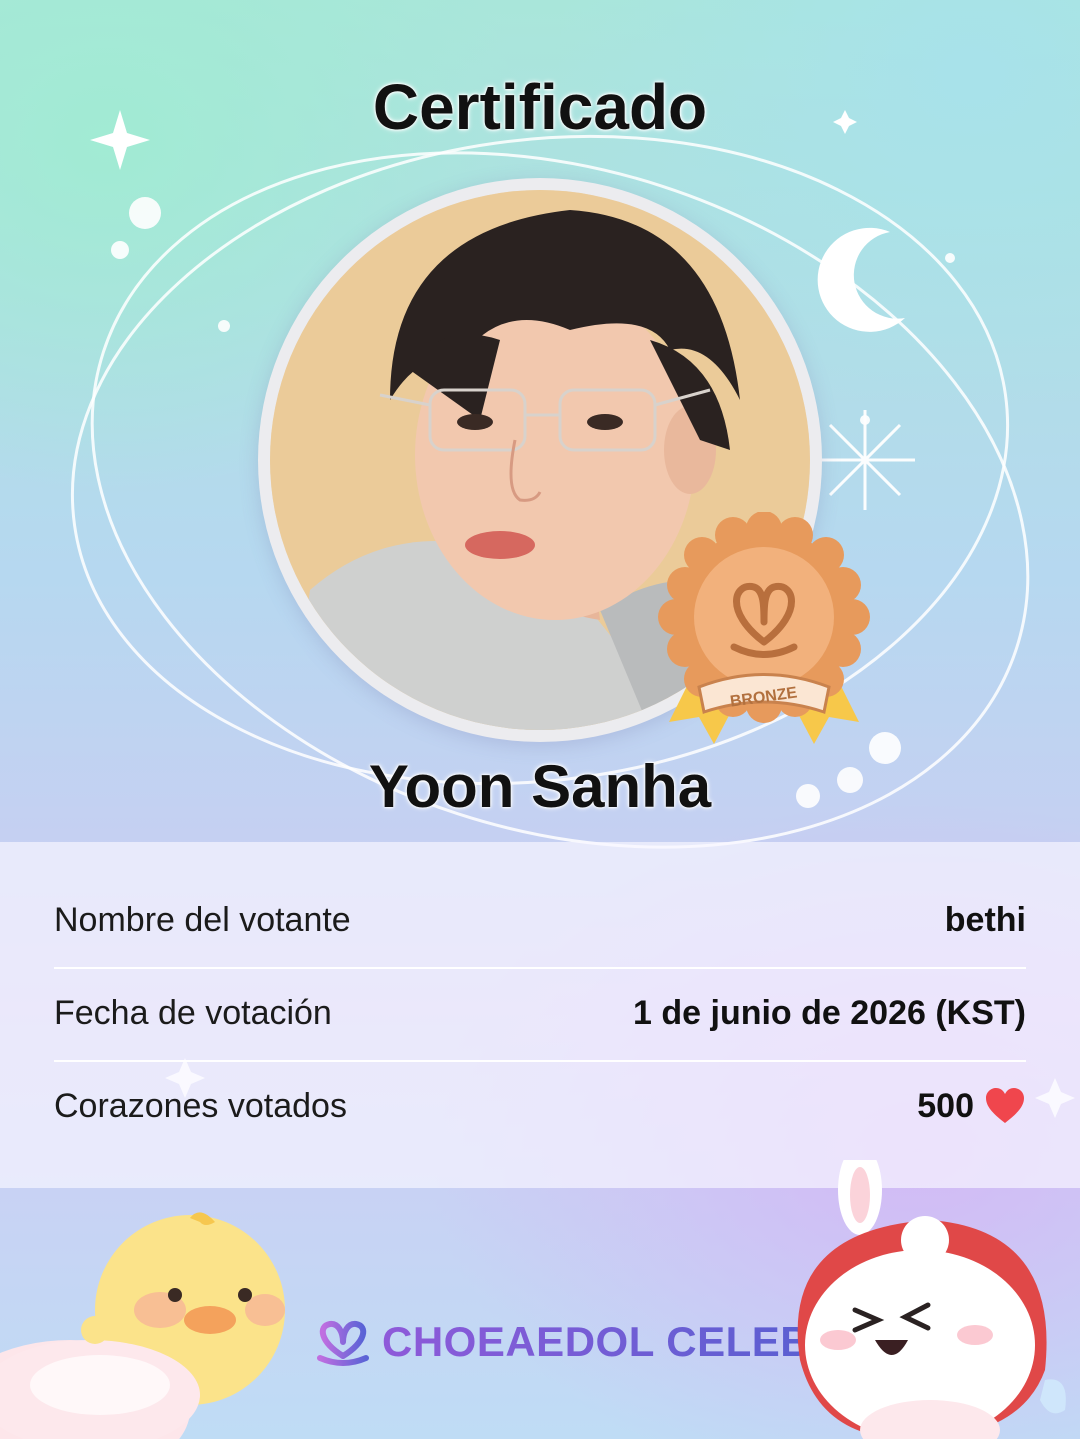  What do you see at coordinates (202, 919) in the screenshot?
I see `voter-name-label: Nombre del votante` at bounding box center [202, 919].